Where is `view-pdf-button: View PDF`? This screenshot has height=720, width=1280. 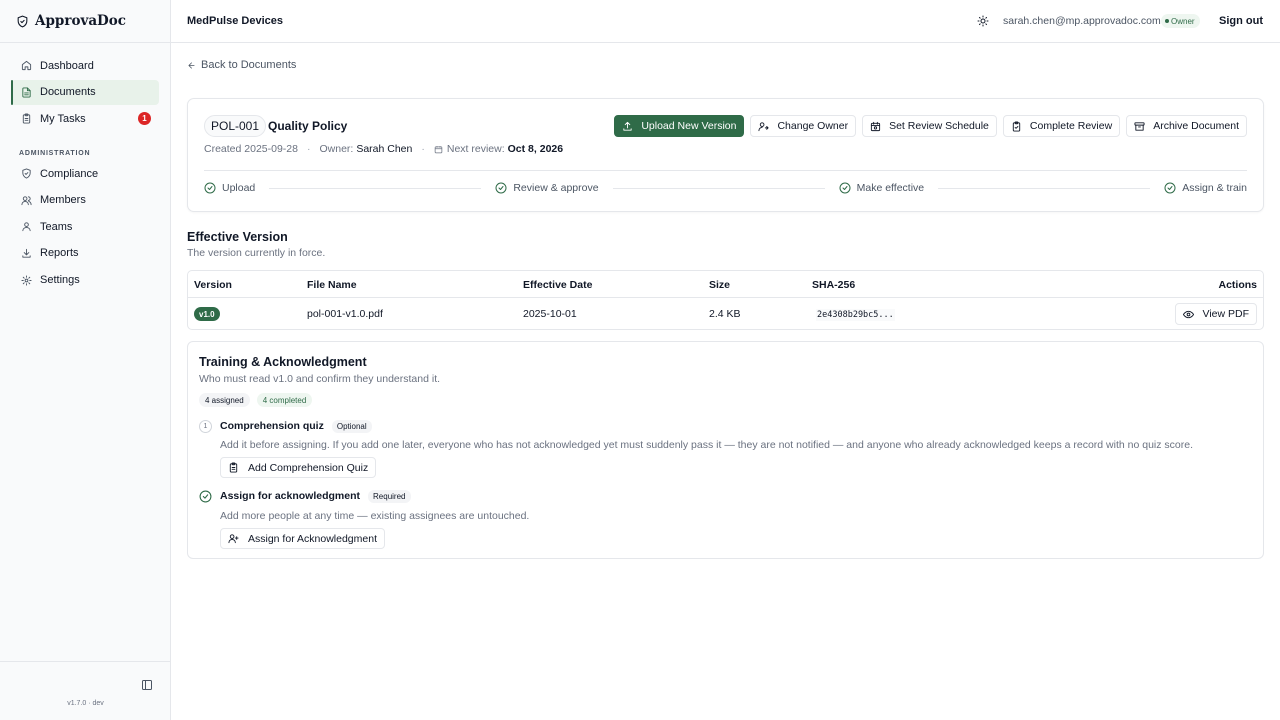 view-pdf-button: View PDF is located at coordinates (1215, 314).